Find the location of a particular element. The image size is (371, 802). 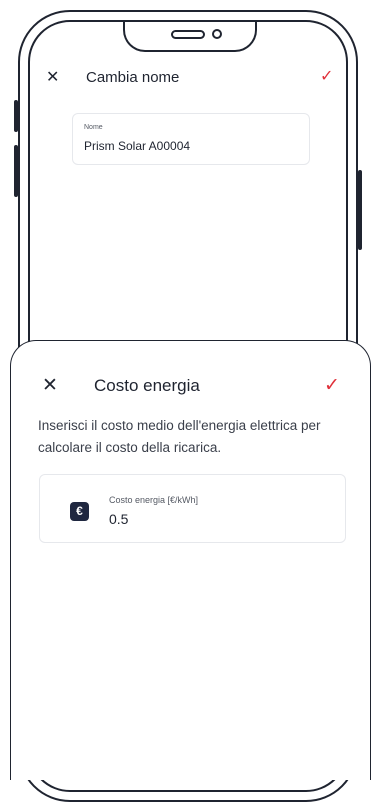

name-field-value: Prism Solar A00004 is located at coordinates (137, 146).